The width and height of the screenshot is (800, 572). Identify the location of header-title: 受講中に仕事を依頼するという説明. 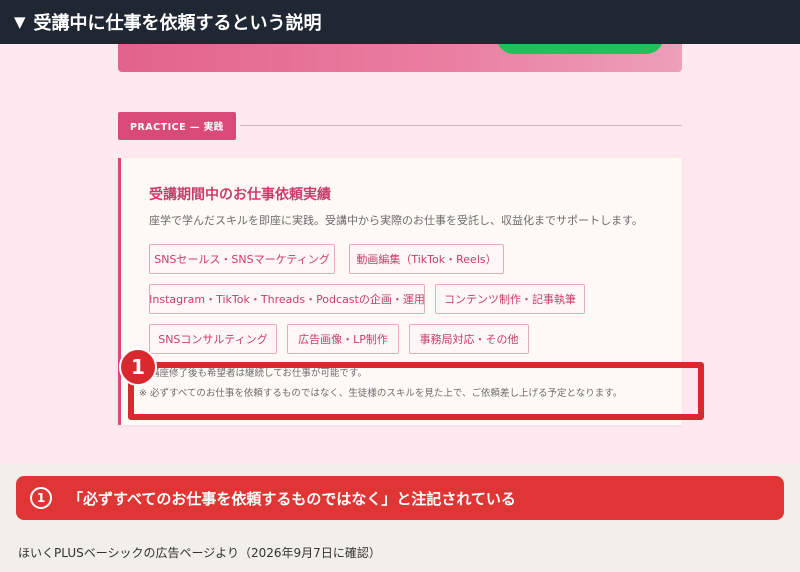
(177, 23).